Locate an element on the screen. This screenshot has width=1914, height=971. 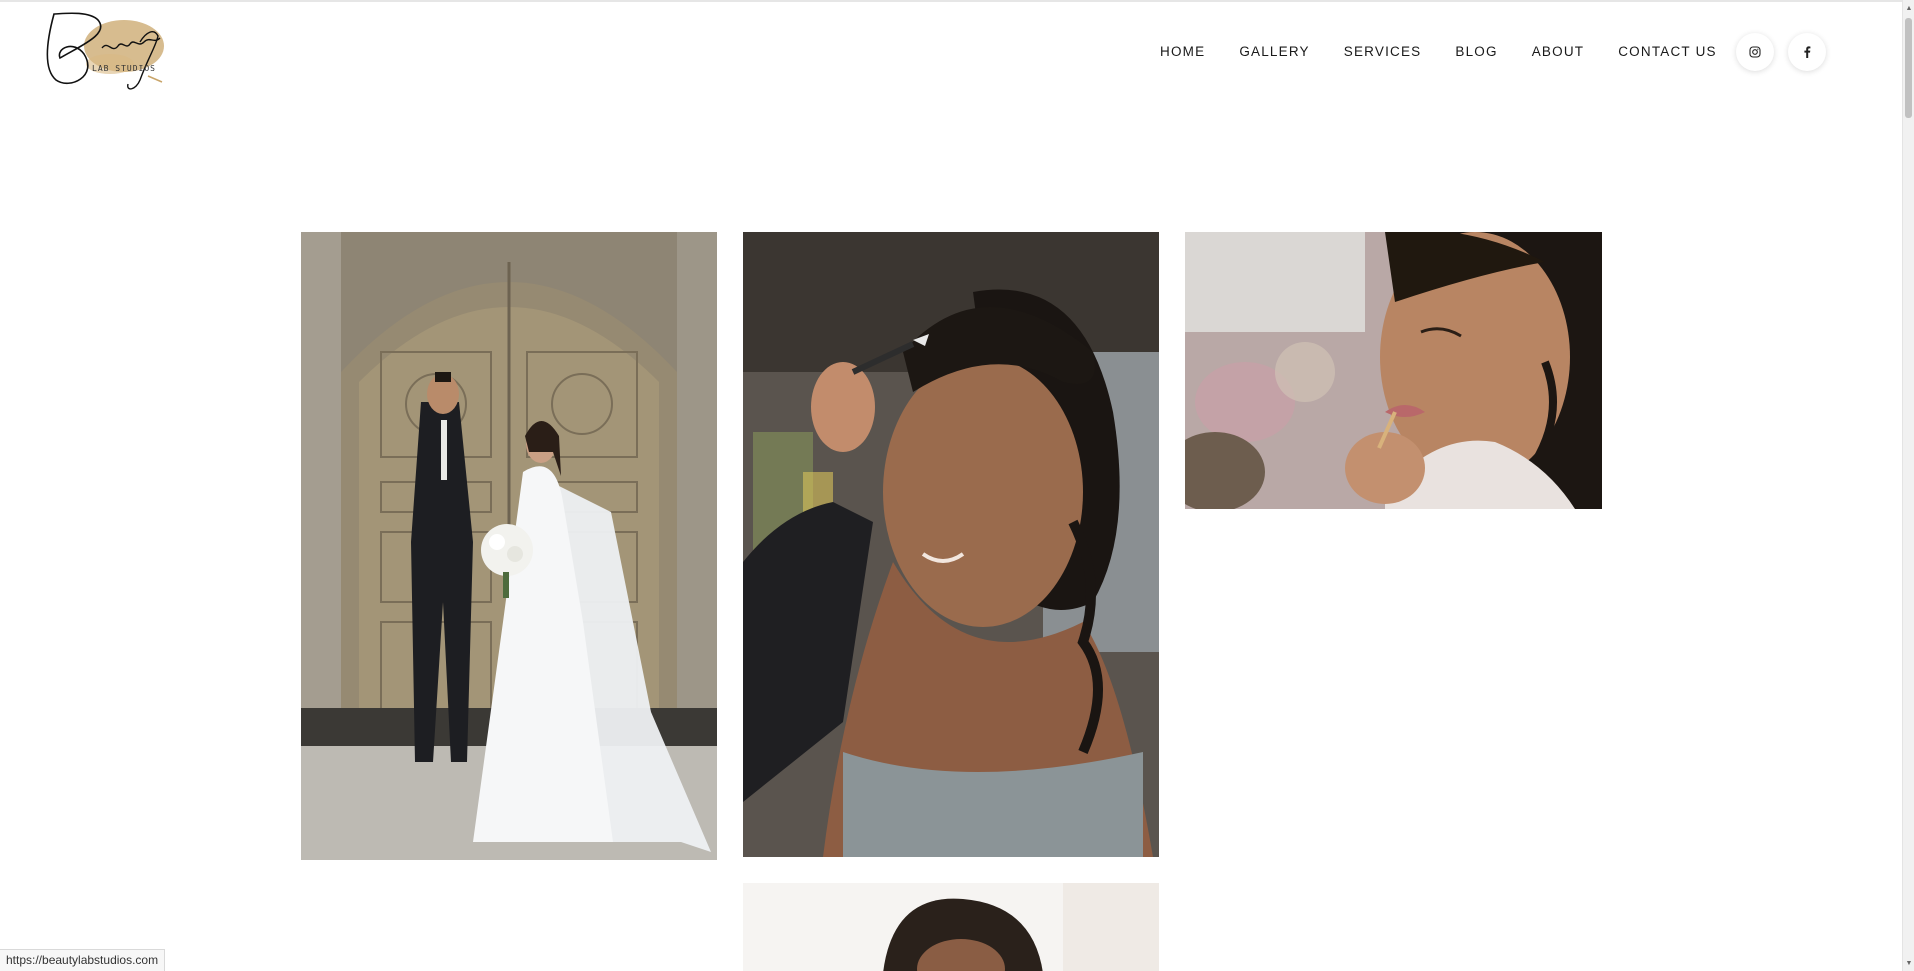
lip-photo-image is located at coordinates (1393, 370).